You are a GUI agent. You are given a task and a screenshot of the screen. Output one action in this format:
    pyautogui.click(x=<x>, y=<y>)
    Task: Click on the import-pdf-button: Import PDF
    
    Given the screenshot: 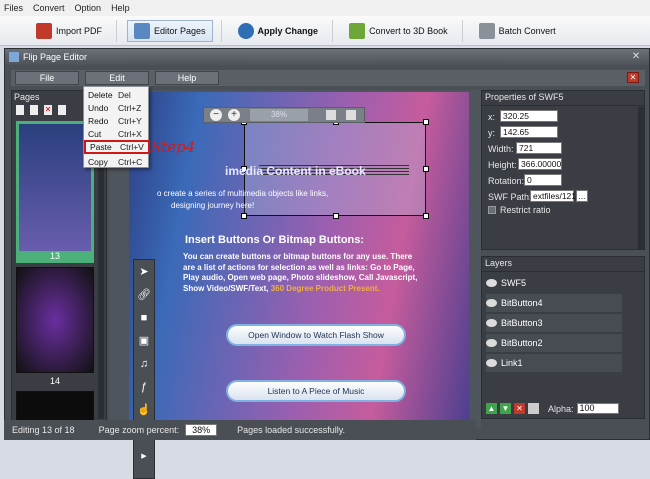 What is the action you would take?
    pyautogui.click(x=69, y=31)
    